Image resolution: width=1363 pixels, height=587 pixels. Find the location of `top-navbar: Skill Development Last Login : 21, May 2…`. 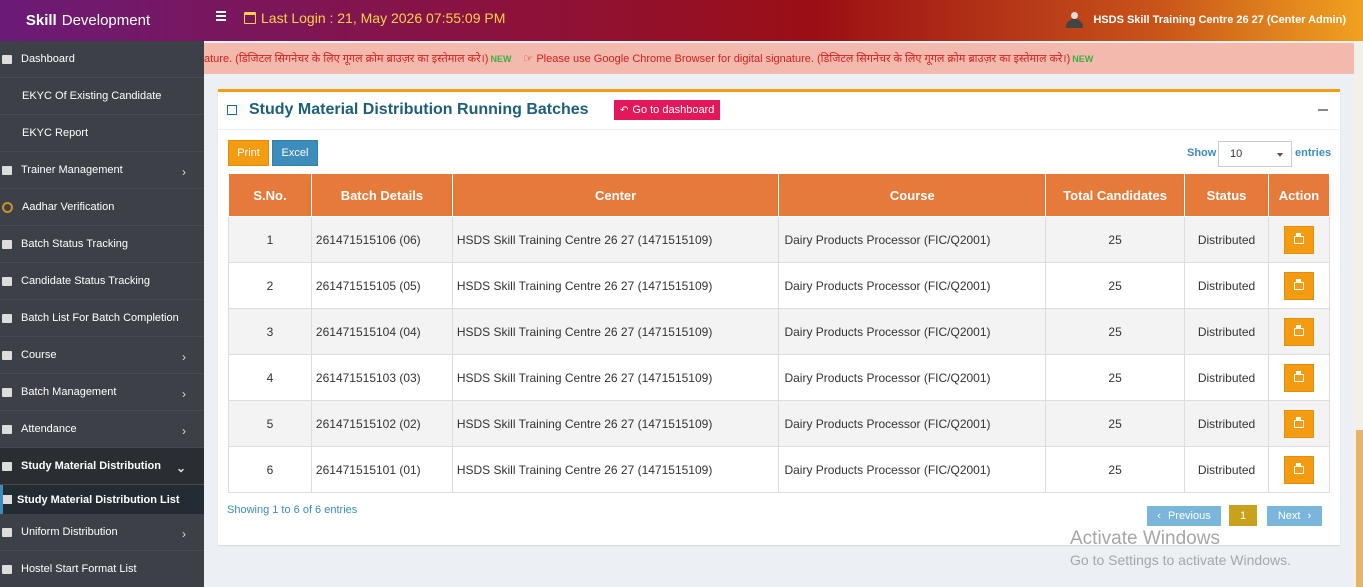

top-navbar: Skill Development Last Login : 21, May 2… is located at coordinates (681, 20).